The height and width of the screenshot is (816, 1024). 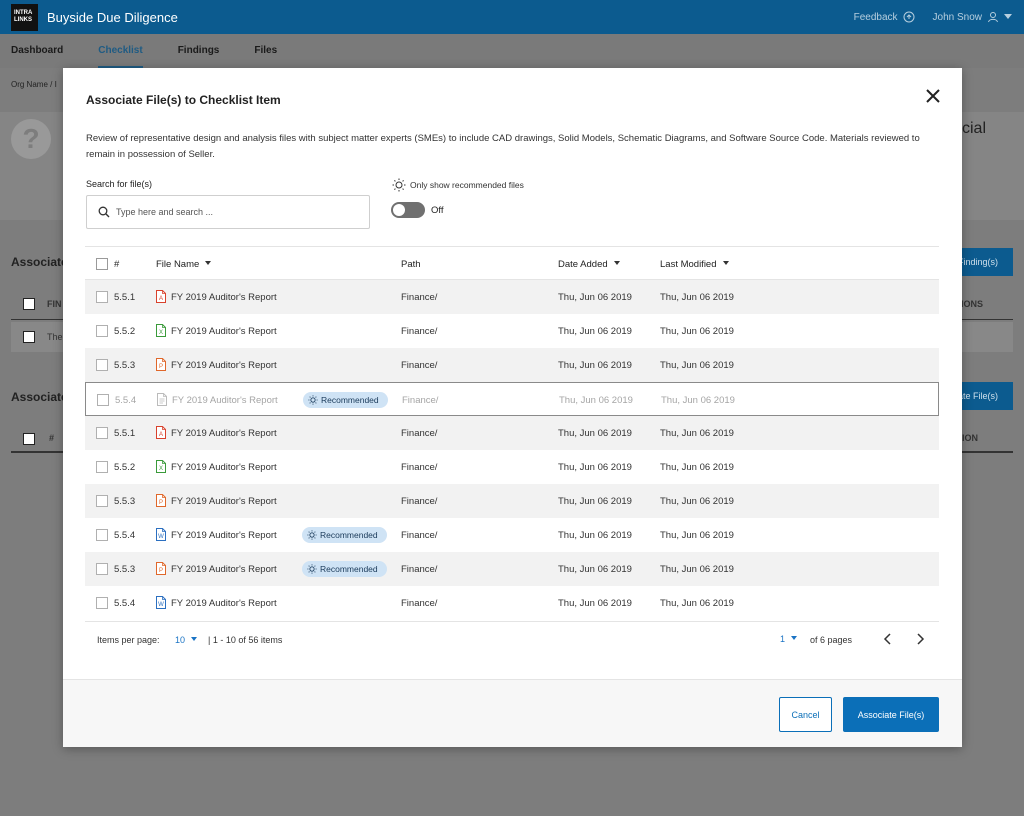 I want to click on items-range: | 1 - 10 of 56 items, so click(x=245, y=640).